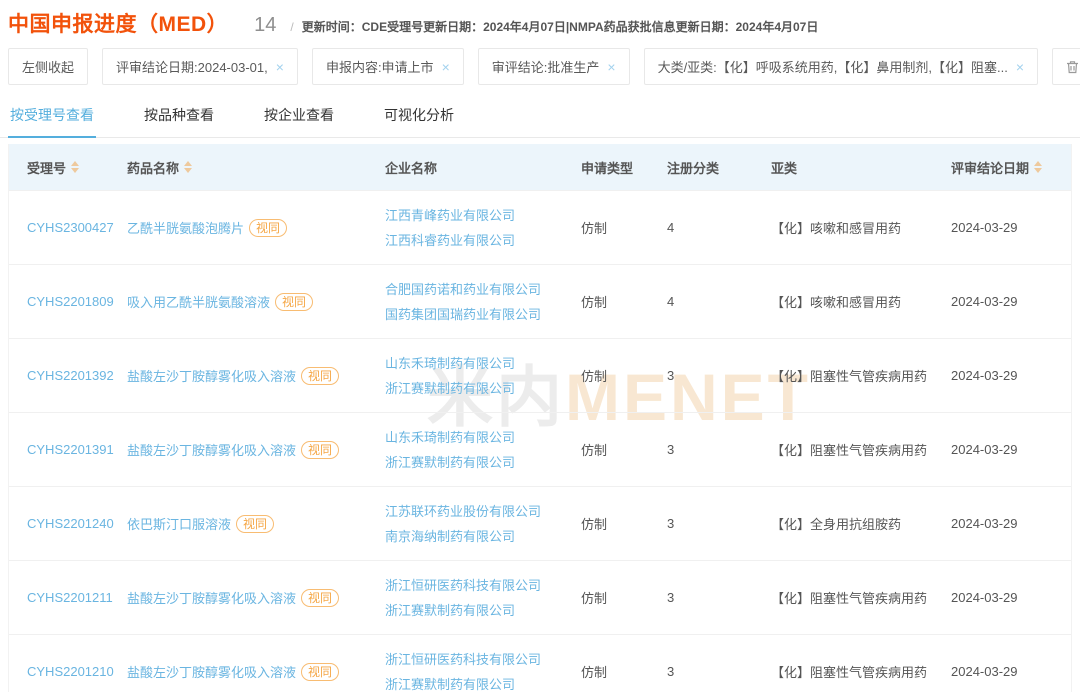  I want to click on drug-name-link: 乙酰半胱氨酸泡腾片, so click(185, 227).